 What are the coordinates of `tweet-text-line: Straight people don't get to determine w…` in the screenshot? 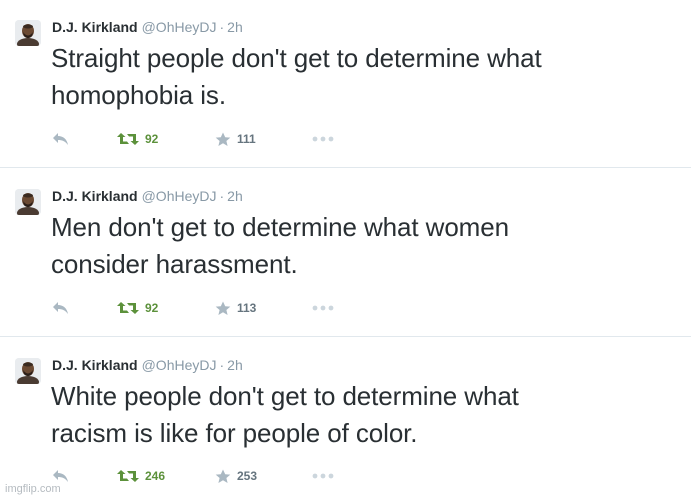 It's located at (296, 58).